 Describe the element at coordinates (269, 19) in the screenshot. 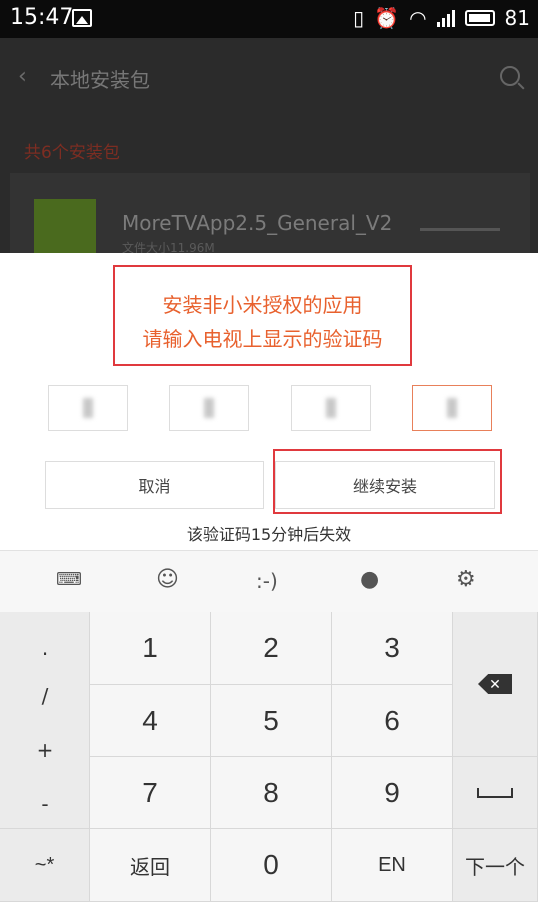

I see `status-bar: 15:47 ▯ ⏰ ◠ 81` at that location.